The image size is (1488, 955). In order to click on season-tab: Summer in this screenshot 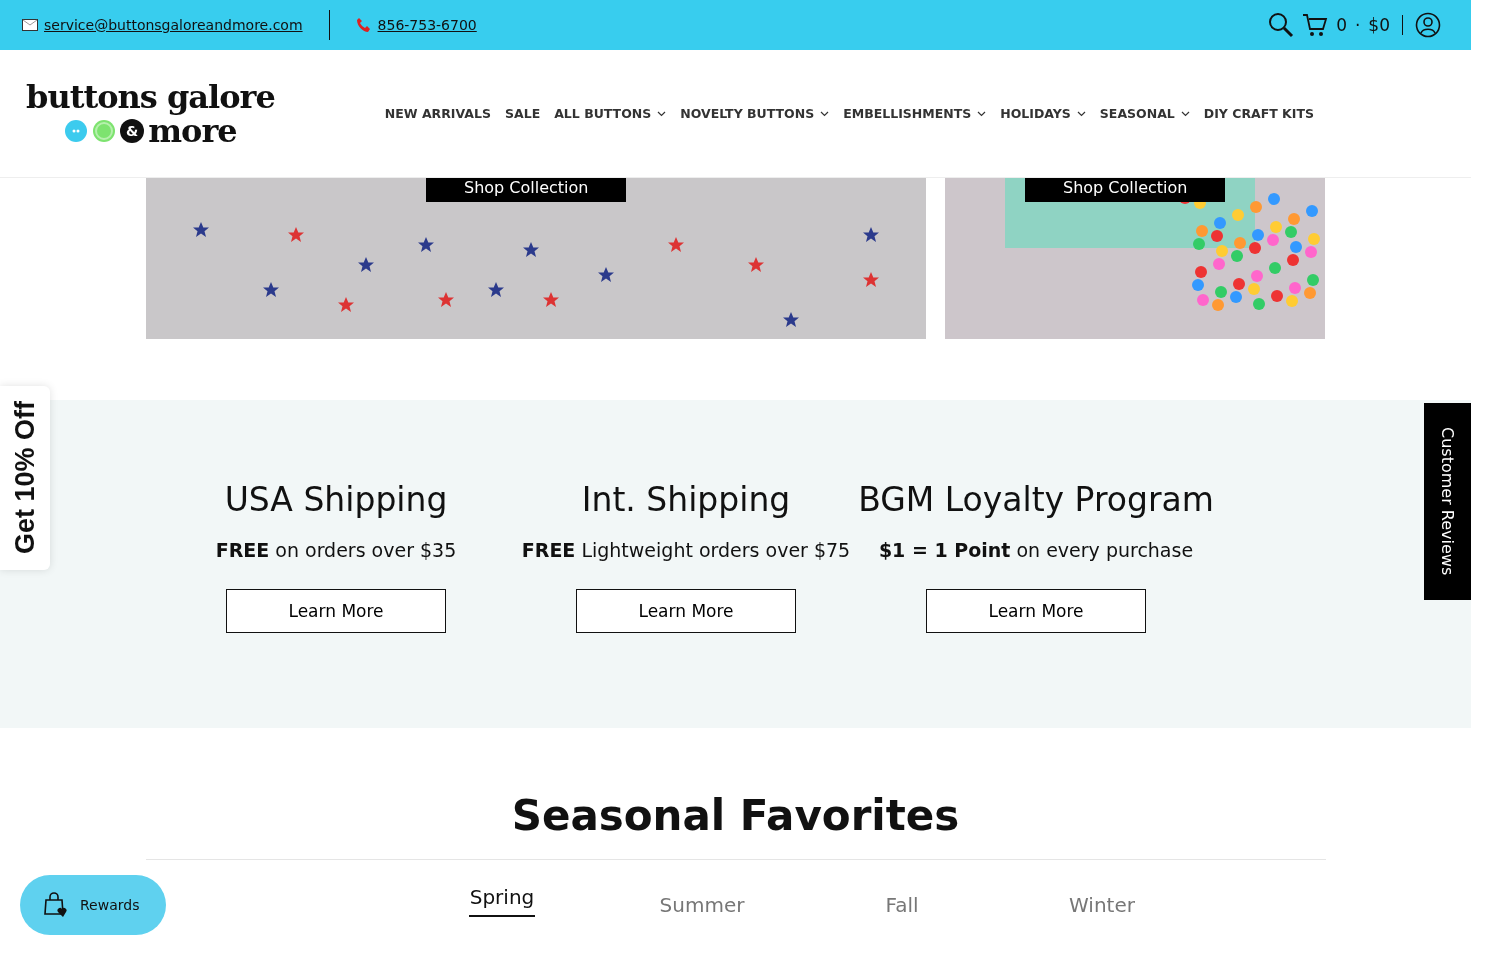, I will do `click(702, 888)`.